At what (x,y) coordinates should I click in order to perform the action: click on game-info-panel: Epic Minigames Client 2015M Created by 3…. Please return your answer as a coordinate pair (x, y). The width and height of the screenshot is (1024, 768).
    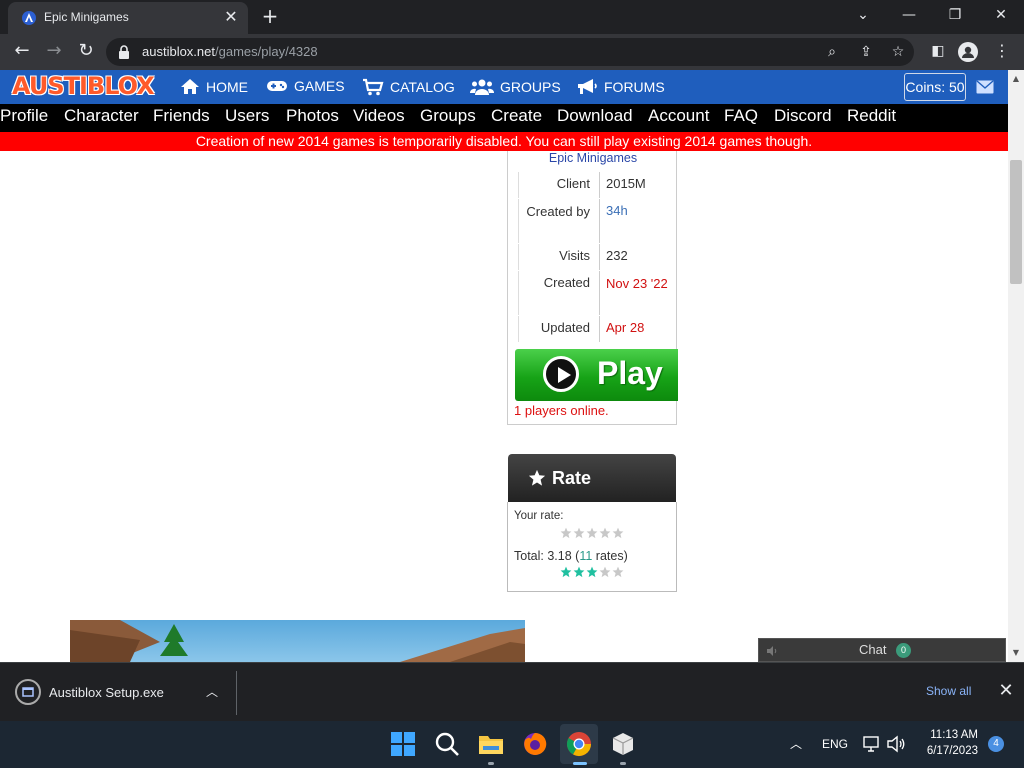
    Looking at the image, I should click on (592, 288).